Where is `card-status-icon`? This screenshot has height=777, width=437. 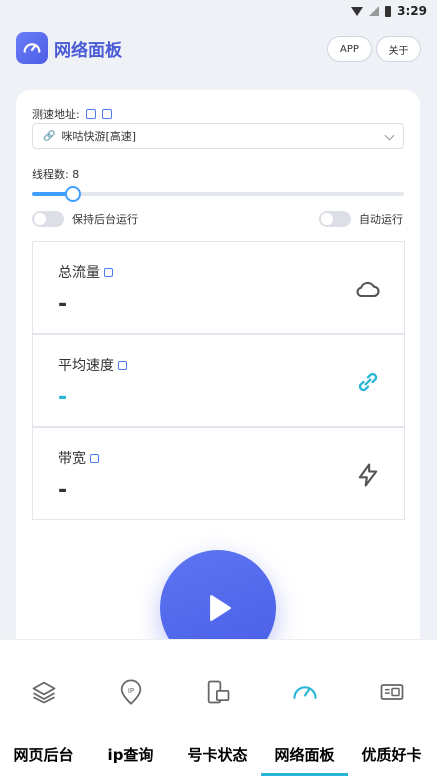 card-status-icon is located at coordinates (218, 692).